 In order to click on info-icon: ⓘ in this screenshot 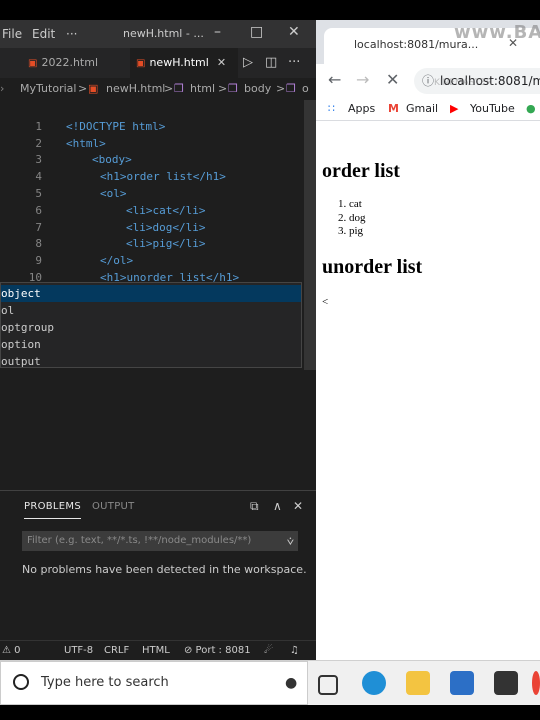, I will do `click(428, 81)`.